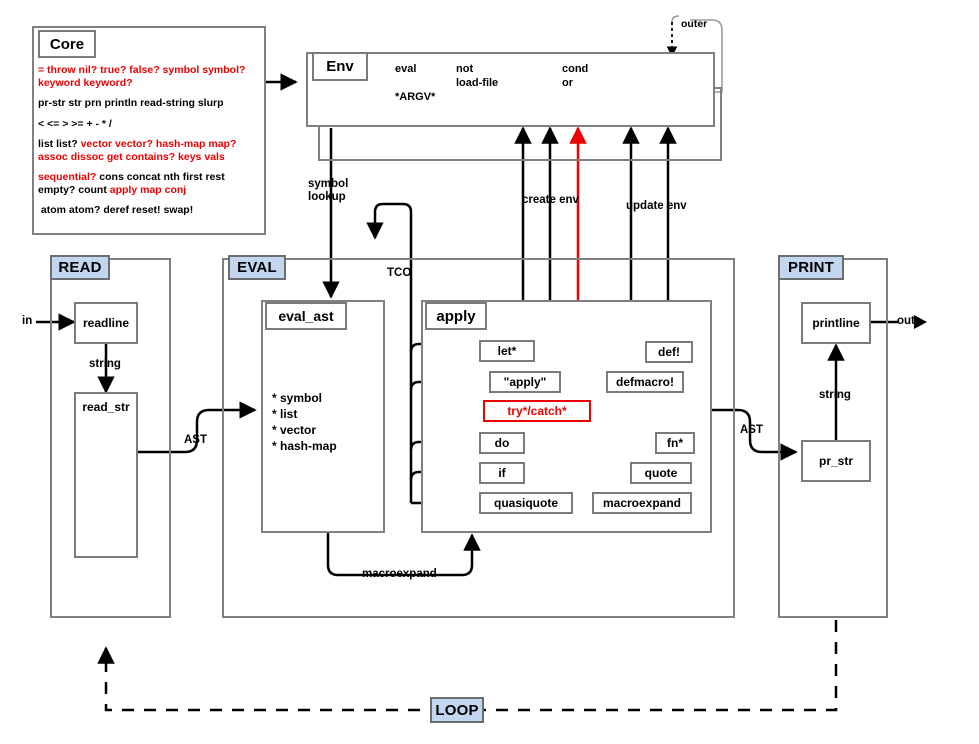 The image size is (979, 744). Describe the element at coordinates (105, 364) in the screenshot. I see `read-string-label: string` at that location.